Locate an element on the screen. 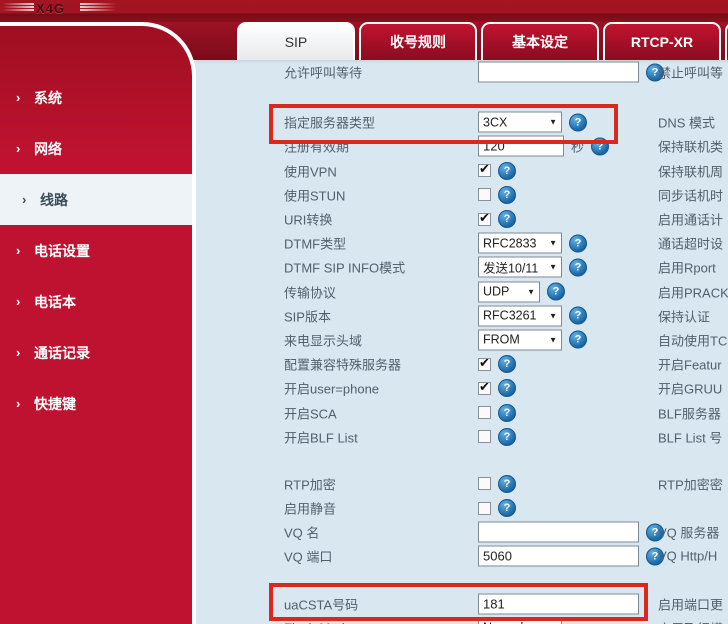  field-label-uacsta-number: uaCSTA号码 is located at coordinates (321, 605).